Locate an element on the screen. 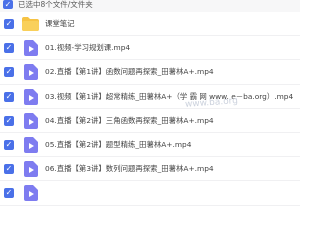  list-item-folder: ✓ 课堂笔记 is located at coordinates (150, 24).